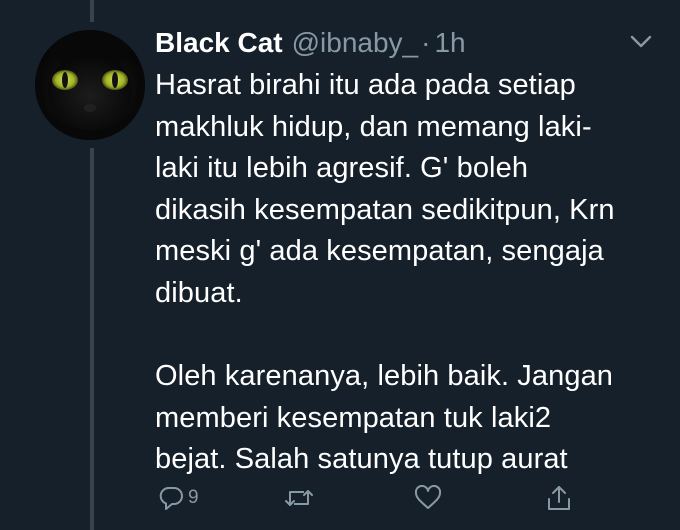 This screenshot has width=680, height=530. What do you see at coordinates (171, 498) in the screenshot?
I see `reply-icon` at bounding box center [171, 498].